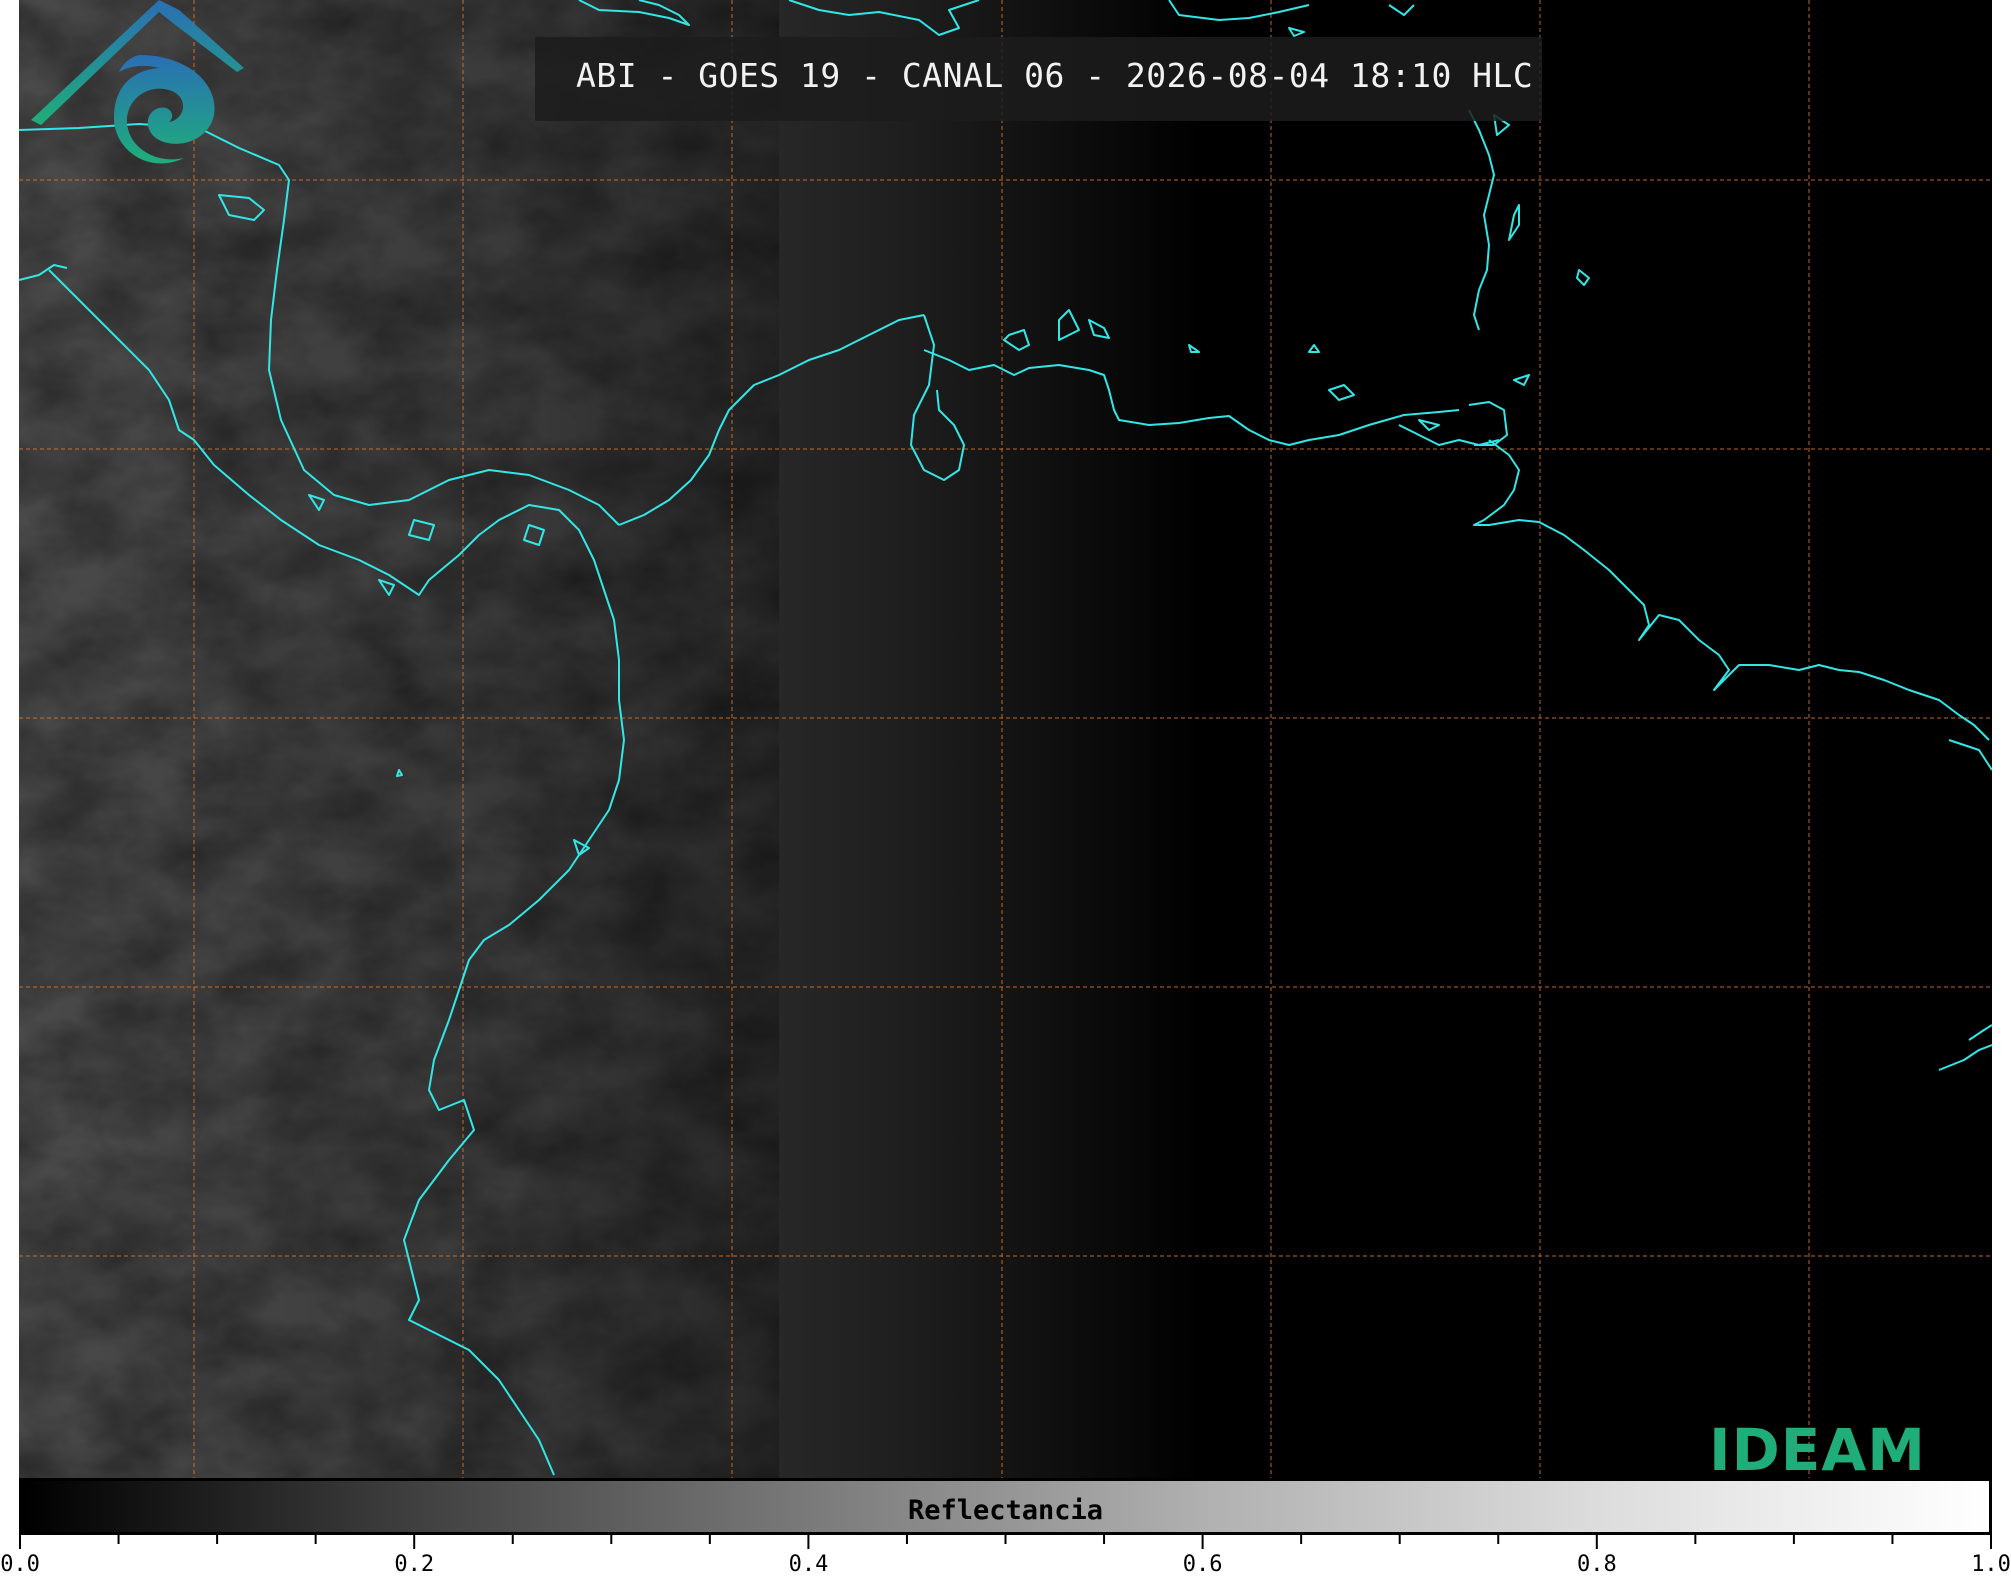 The width and height of the screenshot is (2011, 1577). What do you see at coordinates (20, 1564) in the screenshot?
I see `colorbar-tick-label: 0.0` at bounding box center [20, 1564].